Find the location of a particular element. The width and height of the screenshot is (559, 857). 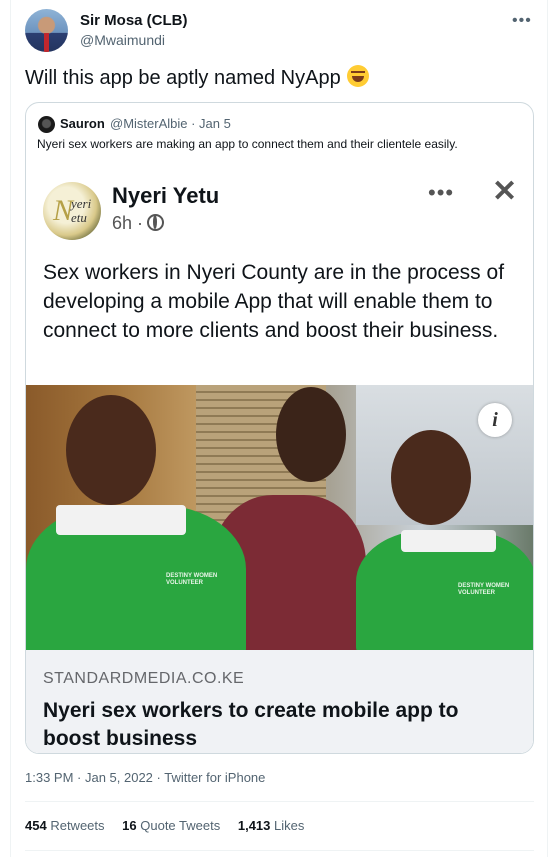

post-options-icon: ••• is located at coordinates (441, 192).